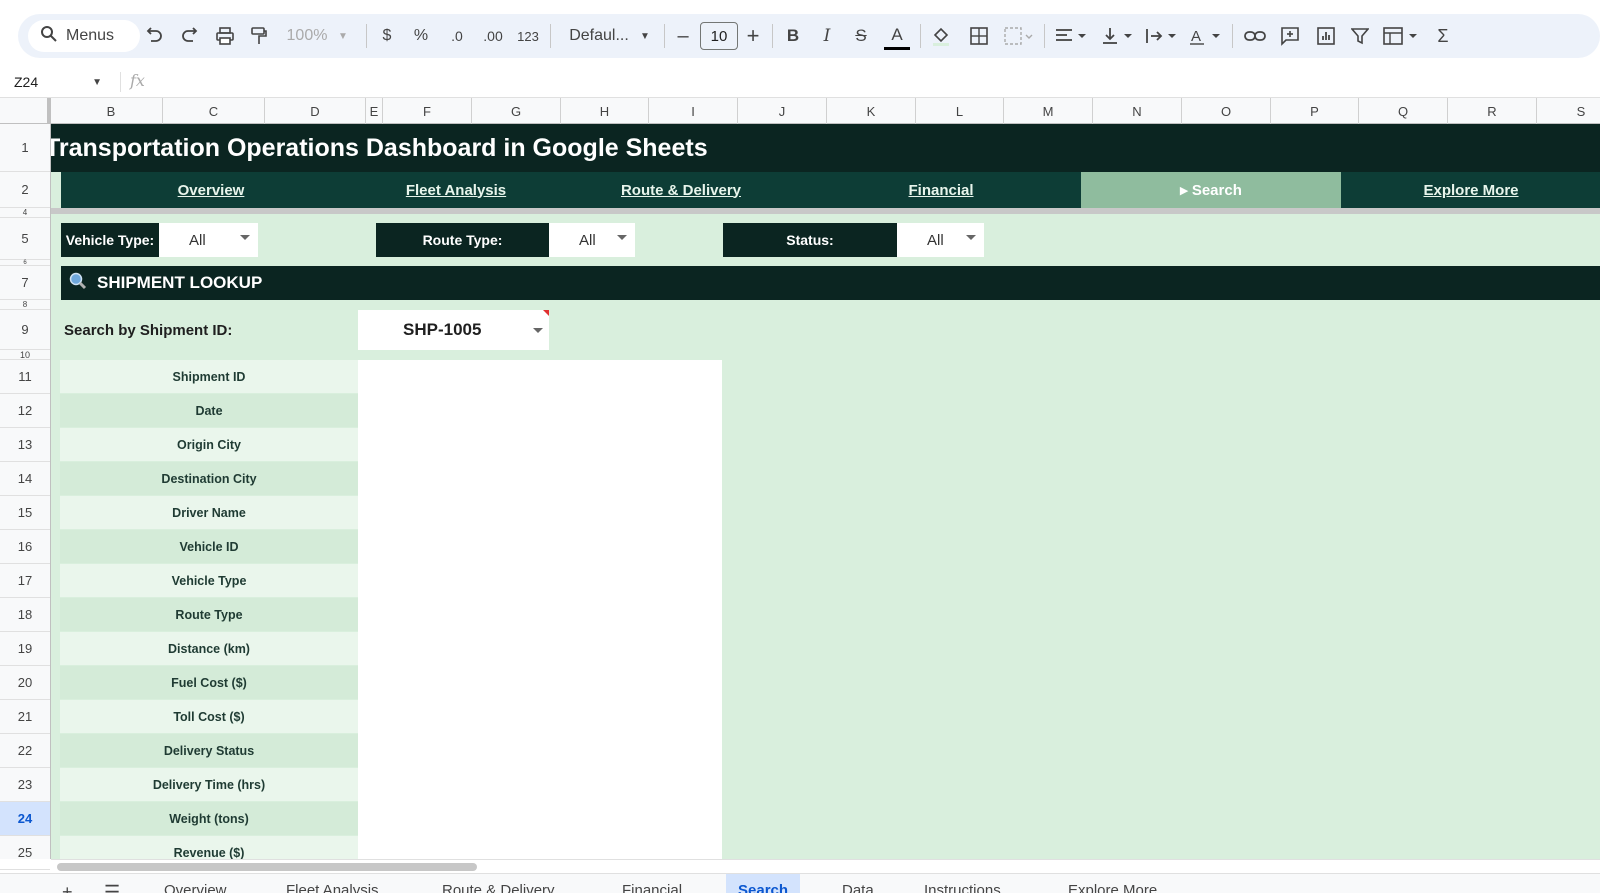  I want to click on nav-link-search-active: ▸ Search, so click(1211, 190).